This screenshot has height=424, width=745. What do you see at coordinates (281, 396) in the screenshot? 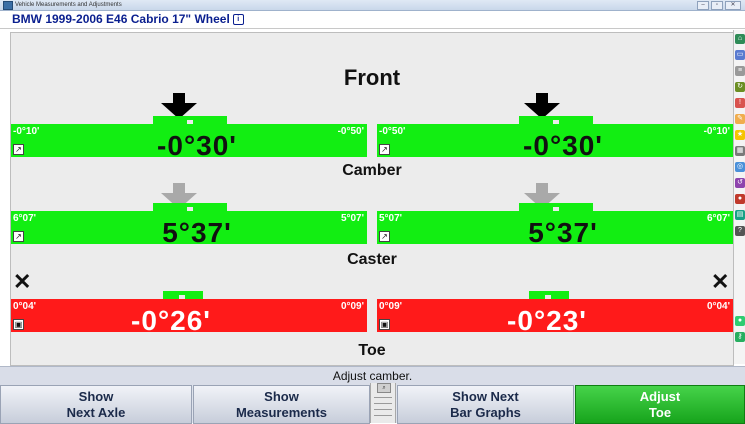
I see `show-measurements-line1: Show` at bounding box center [281, 396].